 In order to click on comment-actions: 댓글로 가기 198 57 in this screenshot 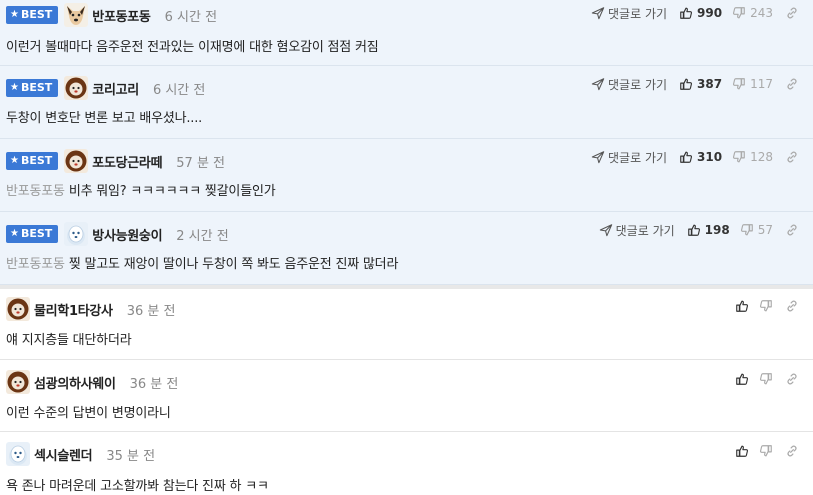, I will do `click(699, 230)`.